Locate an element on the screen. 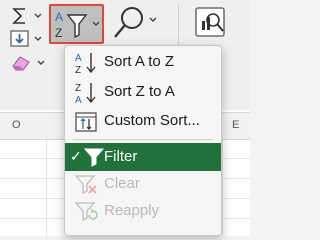 The height and width of the screenshot is (240, 320). find-and-select-dropdown-icon is located at coordinates (153, 20).